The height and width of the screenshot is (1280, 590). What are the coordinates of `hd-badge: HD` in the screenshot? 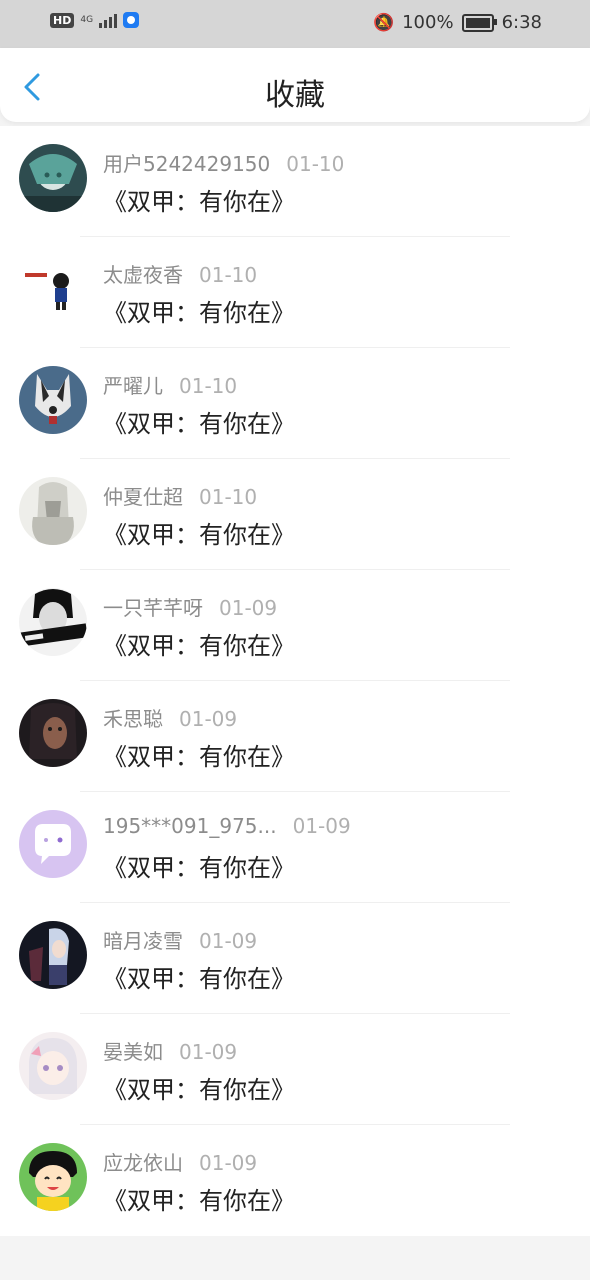 It's located at (62, 20).